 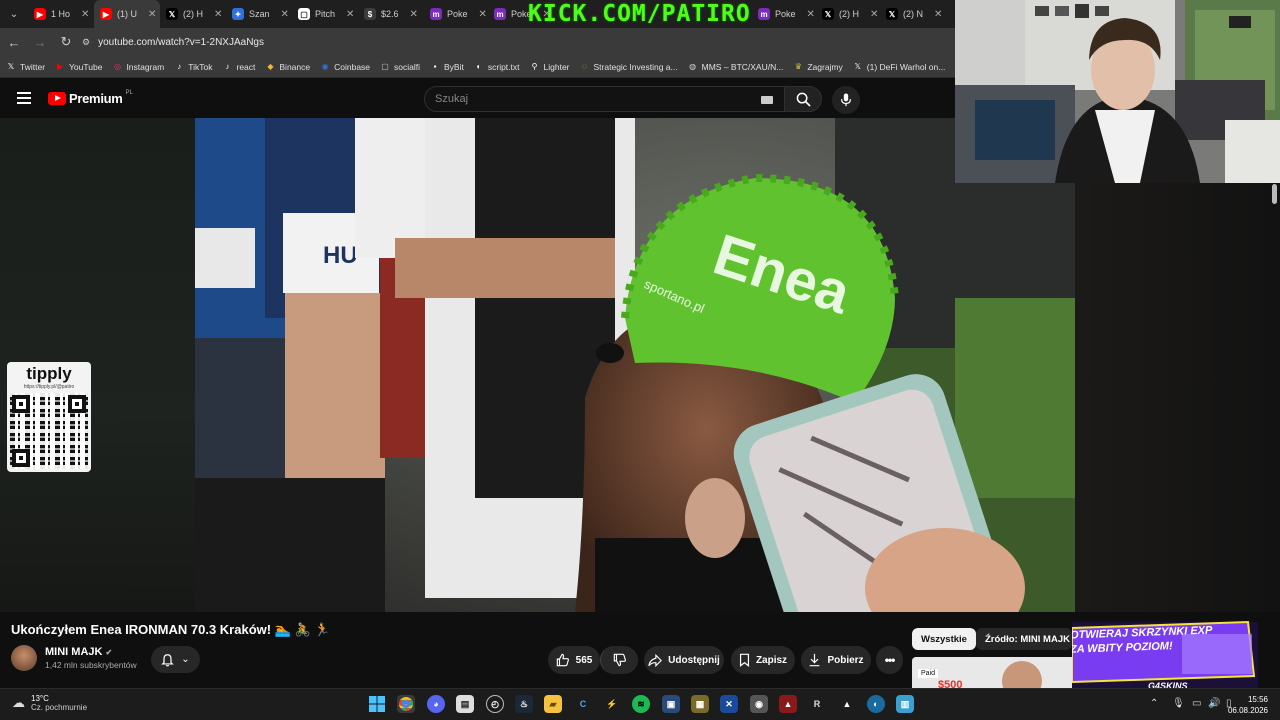 What do you see at coordinates (583, 704) in the screenshot?
I see `app-icon-3: C` at bounding box center [583, 704].